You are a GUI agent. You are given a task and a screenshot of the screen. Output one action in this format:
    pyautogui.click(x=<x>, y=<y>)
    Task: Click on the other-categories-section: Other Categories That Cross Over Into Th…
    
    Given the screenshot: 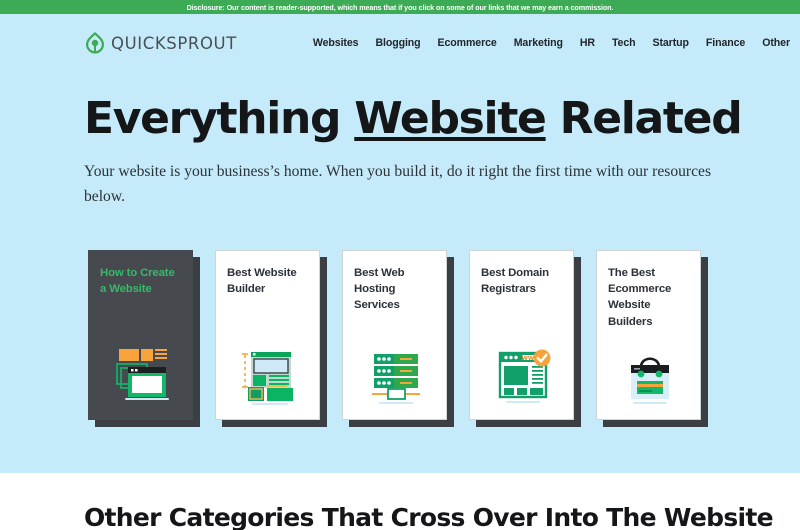 What is the action you would take?
    pyautogui.click(x=400, y=501)
    